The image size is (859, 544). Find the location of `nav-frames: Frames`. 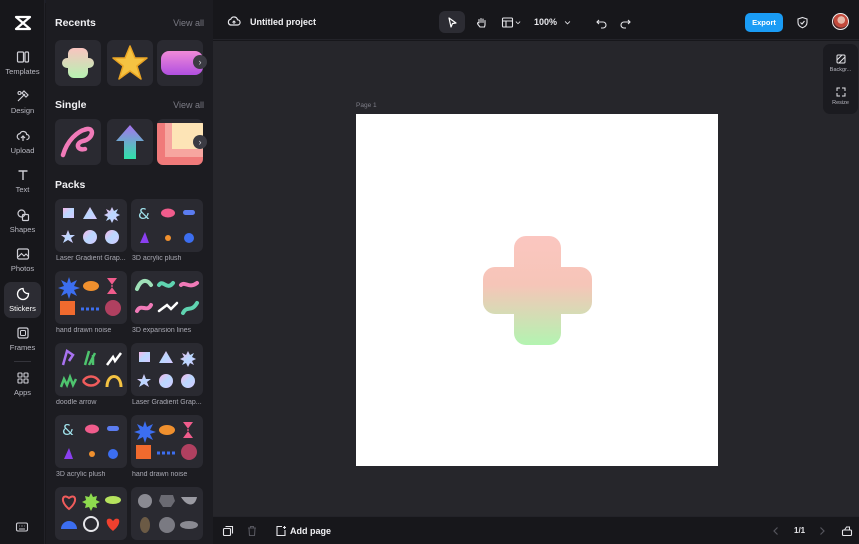

nav-frames: Frames is located at coordinates (22, 339).